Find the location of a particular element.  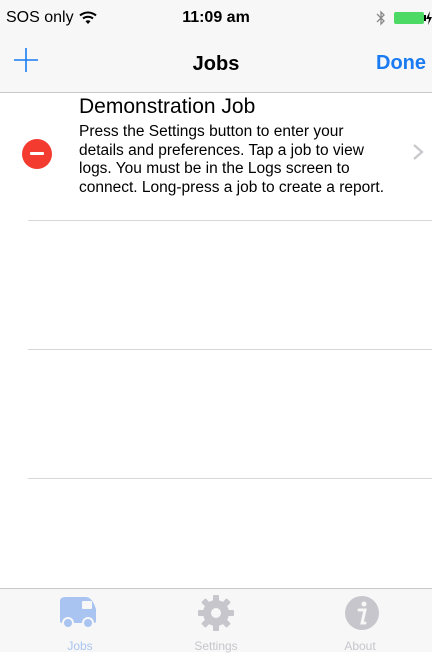

navigation-bar: Jobs Done is located at coordinates (216, 65).